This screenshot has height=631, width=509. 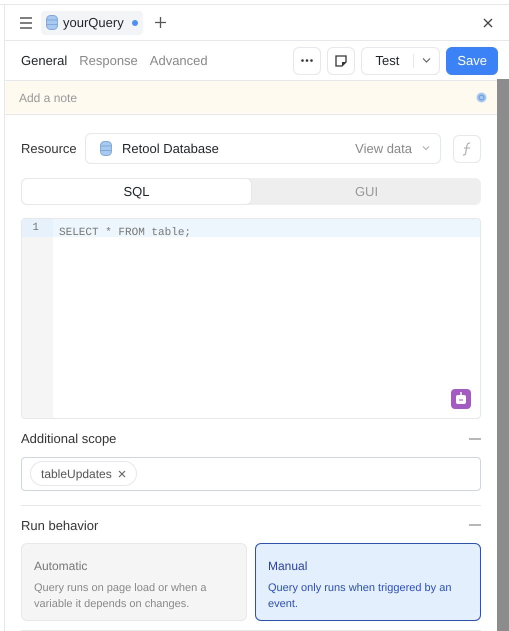 What do you see at coordinates (59, 525) in the screenshot?
I see `section-title: Run behavior` at bounding box center [59, 525].